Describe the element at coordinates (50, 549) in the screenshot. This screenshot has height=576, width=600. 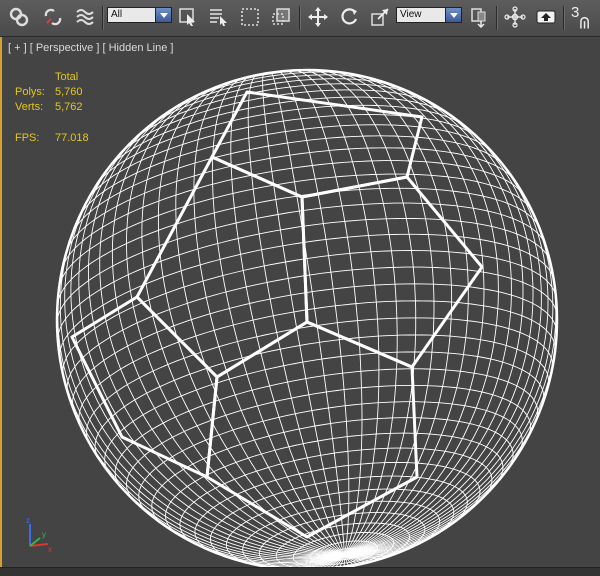
I see `svg-text: x` at that location.